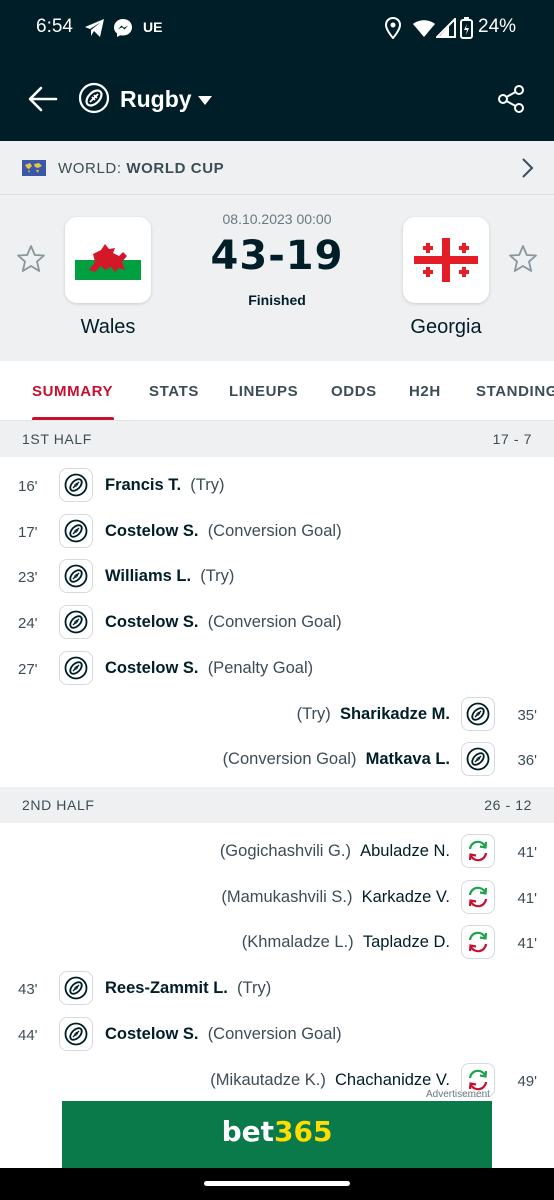 This screenshot has width=554, height=1200. Describe the element at coordinates (424, 28) in the screenshot. I see `wifi-icon` at that location.